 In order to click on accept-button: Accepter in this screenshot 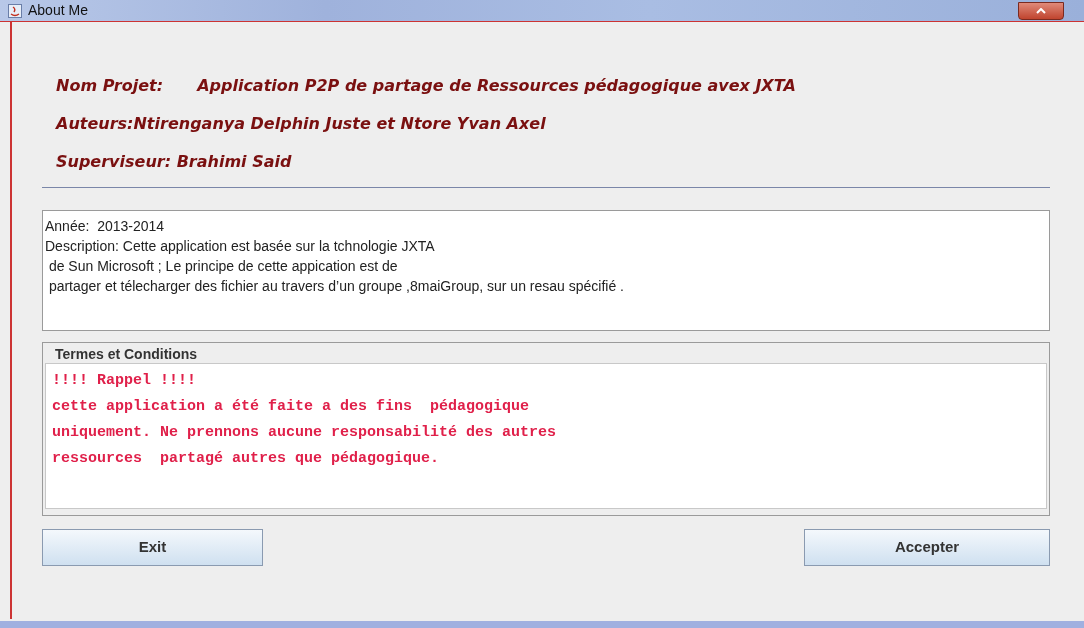, I will do `click(927, 547)`.